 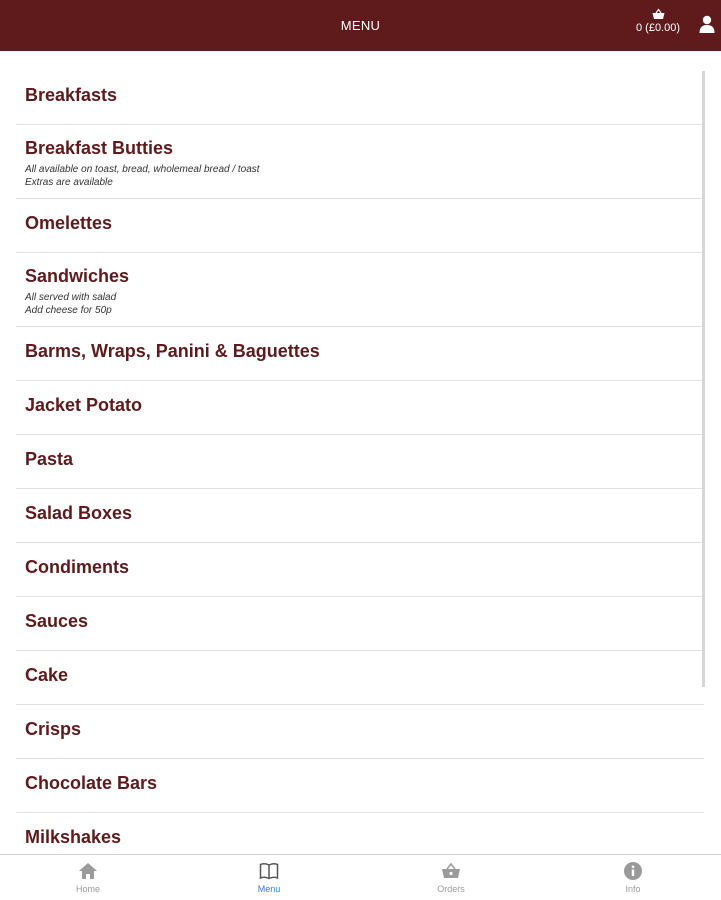 What do you see at coordinates (360, 678) in the screenshot?
I see `menu-category-cake: Cake` at bounding box center [360, 678].